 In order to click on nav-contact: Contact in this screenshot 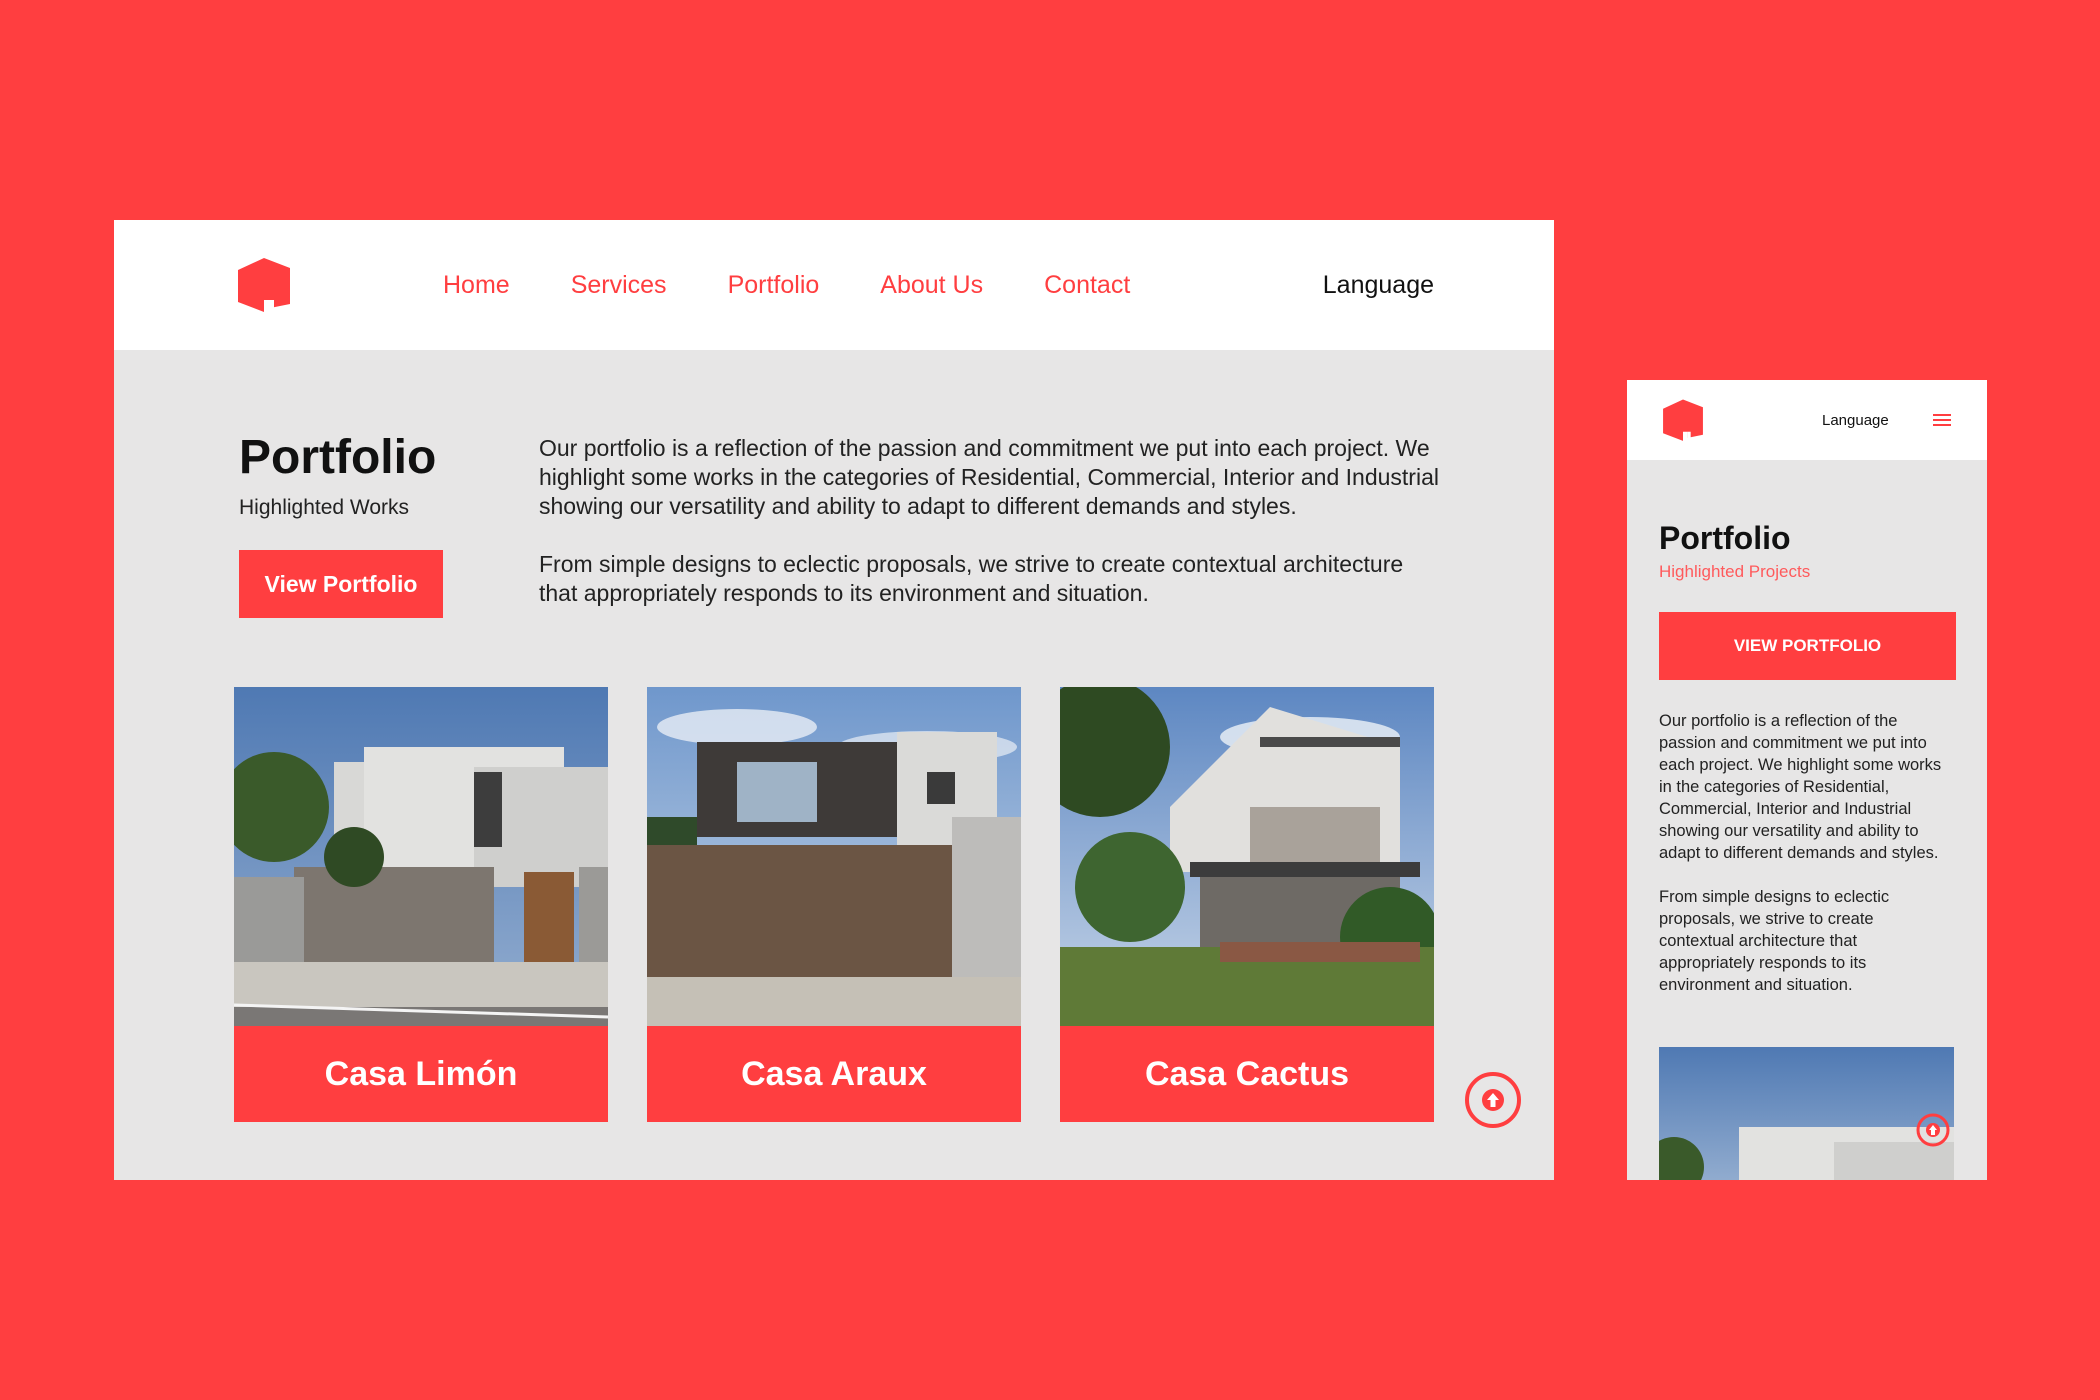, I will do `click(1087, 285)`.